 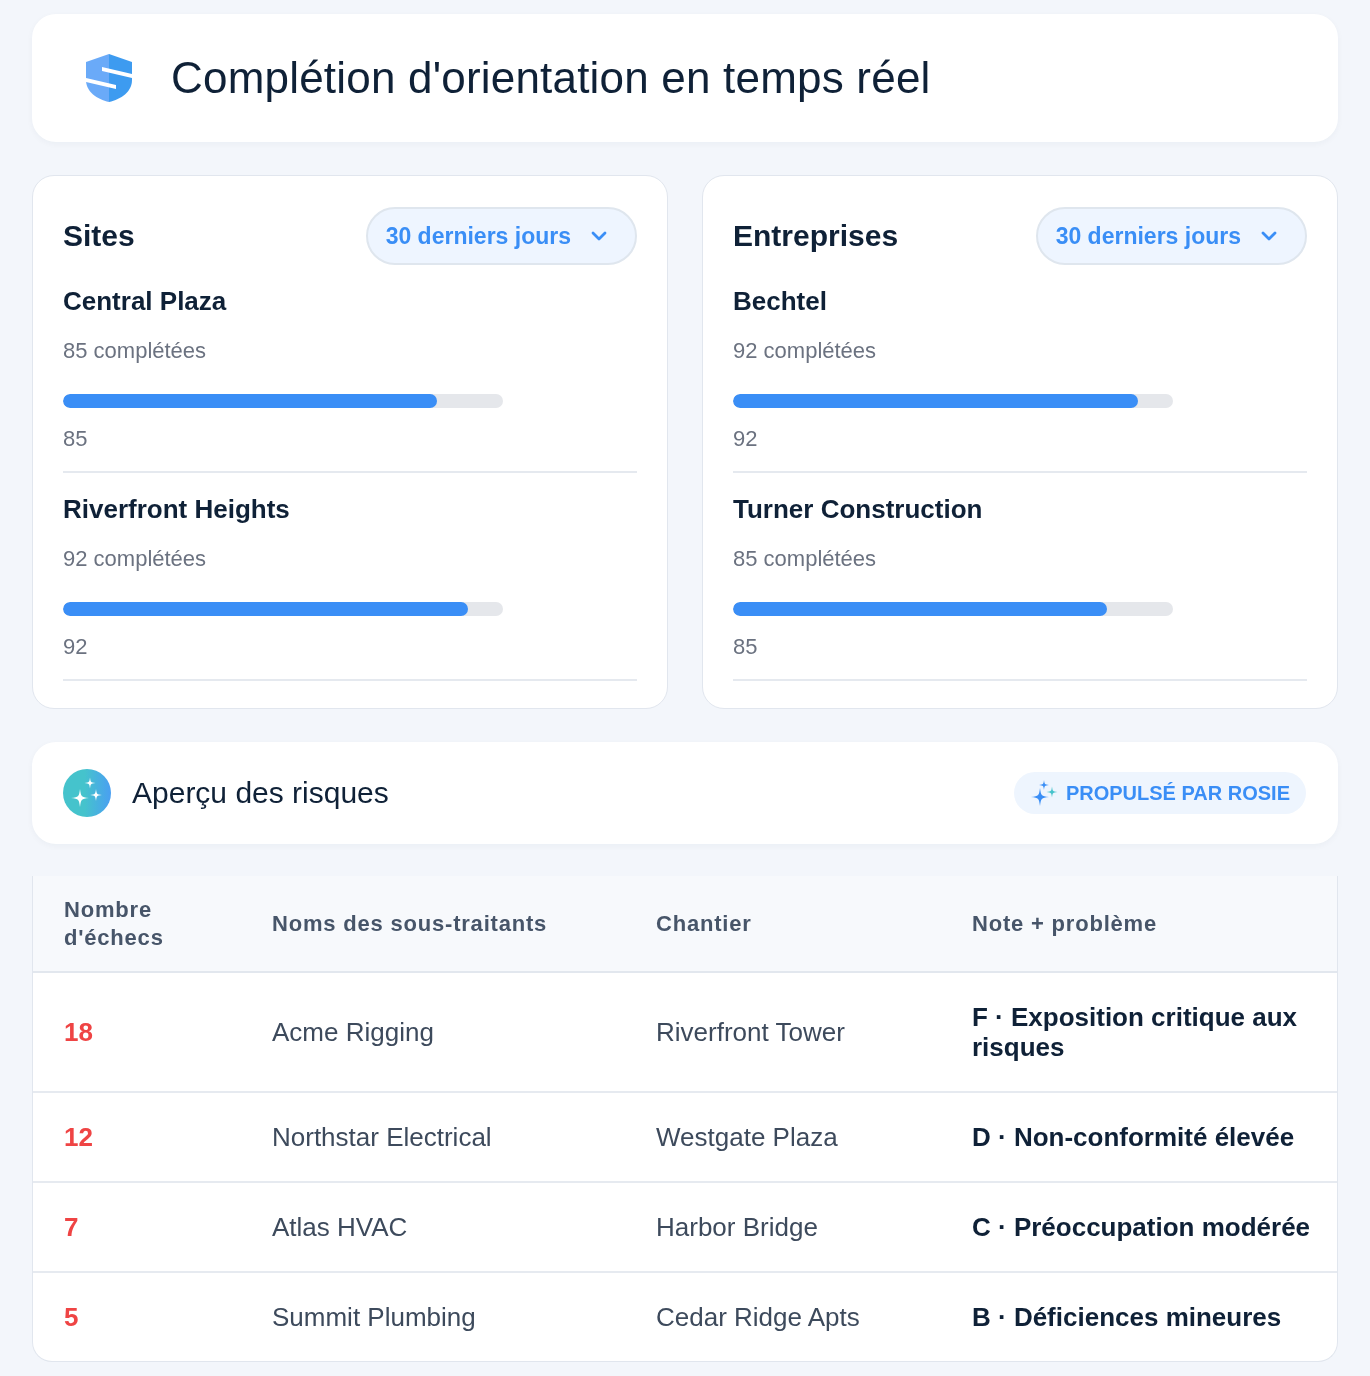 I want to click on rating-text: B · Déficiences mineures, so click(x=1127, y=1317).